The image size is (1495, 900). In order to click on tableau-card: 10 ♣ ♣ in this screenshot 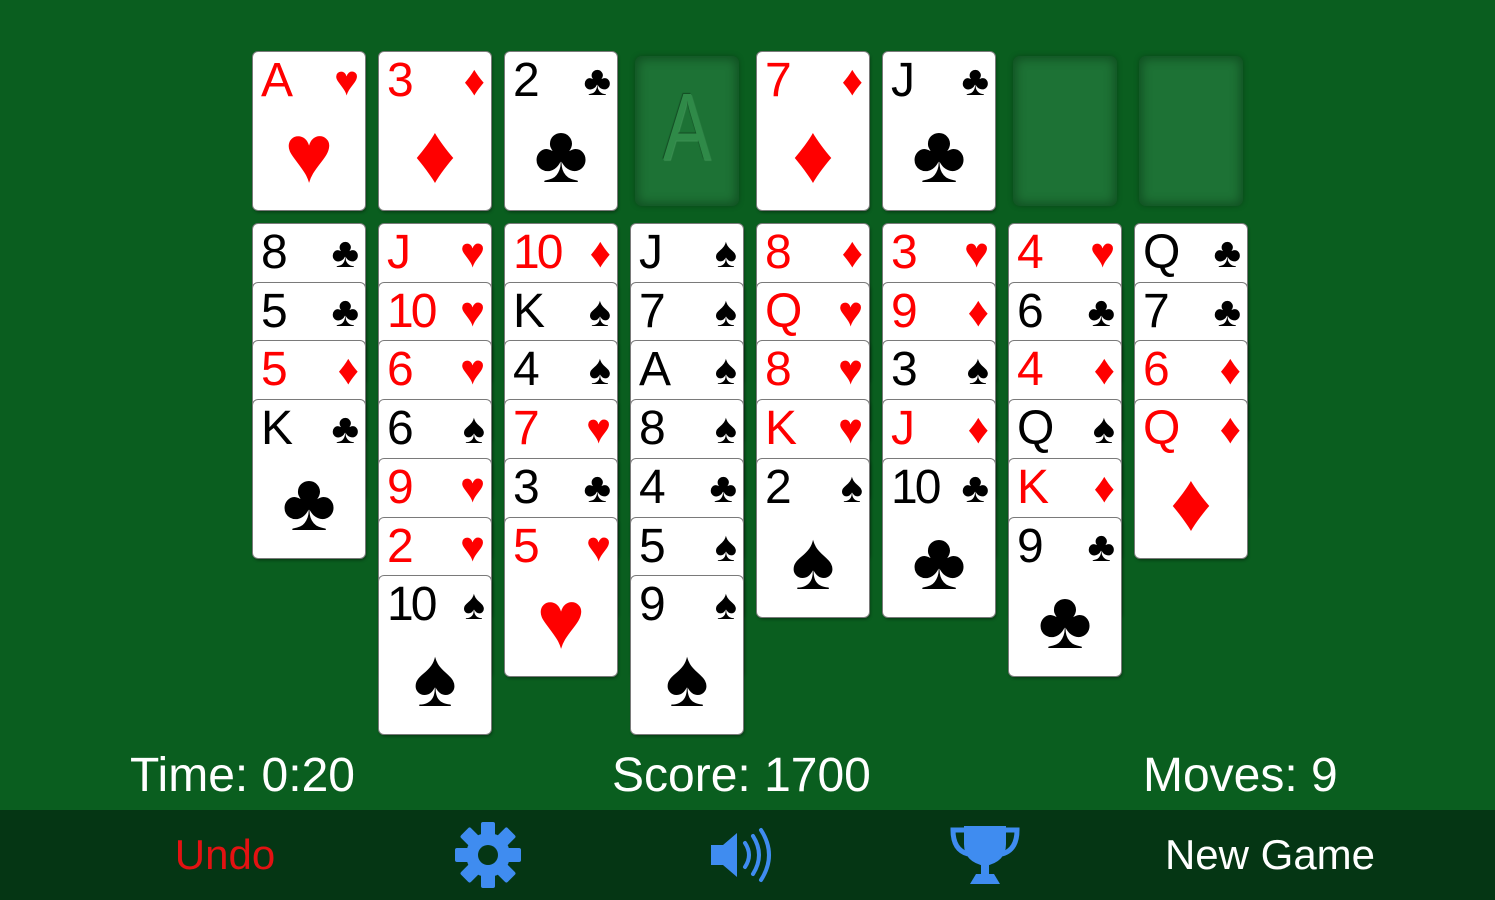, I will do `click(939, 538)`.